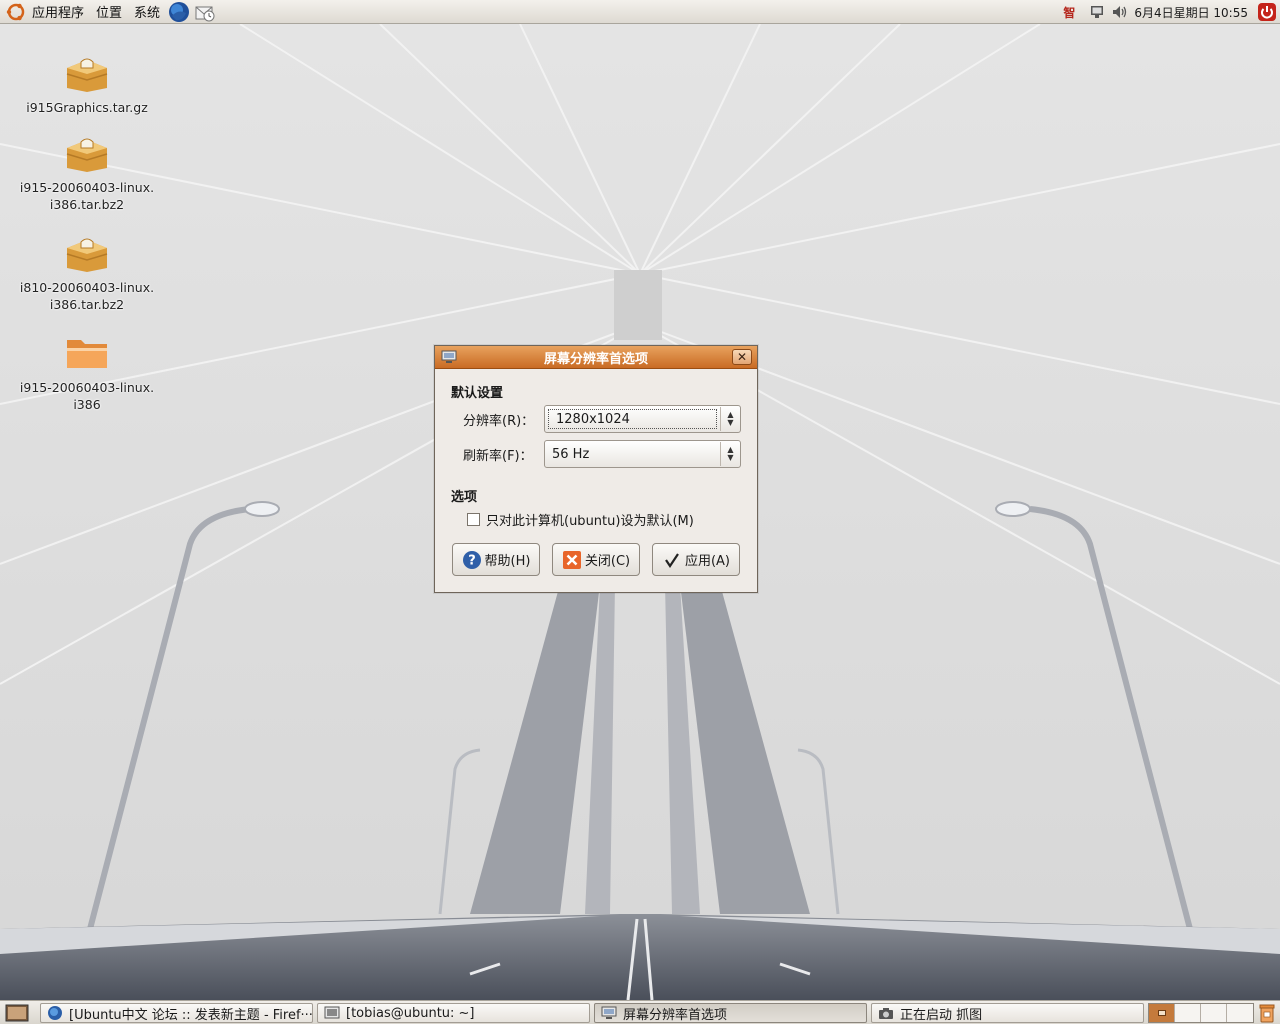  What do you see at coordinates (87, 372) in the screenshot?
I see `desktop-icon-i915-driver-folder: i915-20060403-linux. i386` at bounding box center [87, 372].